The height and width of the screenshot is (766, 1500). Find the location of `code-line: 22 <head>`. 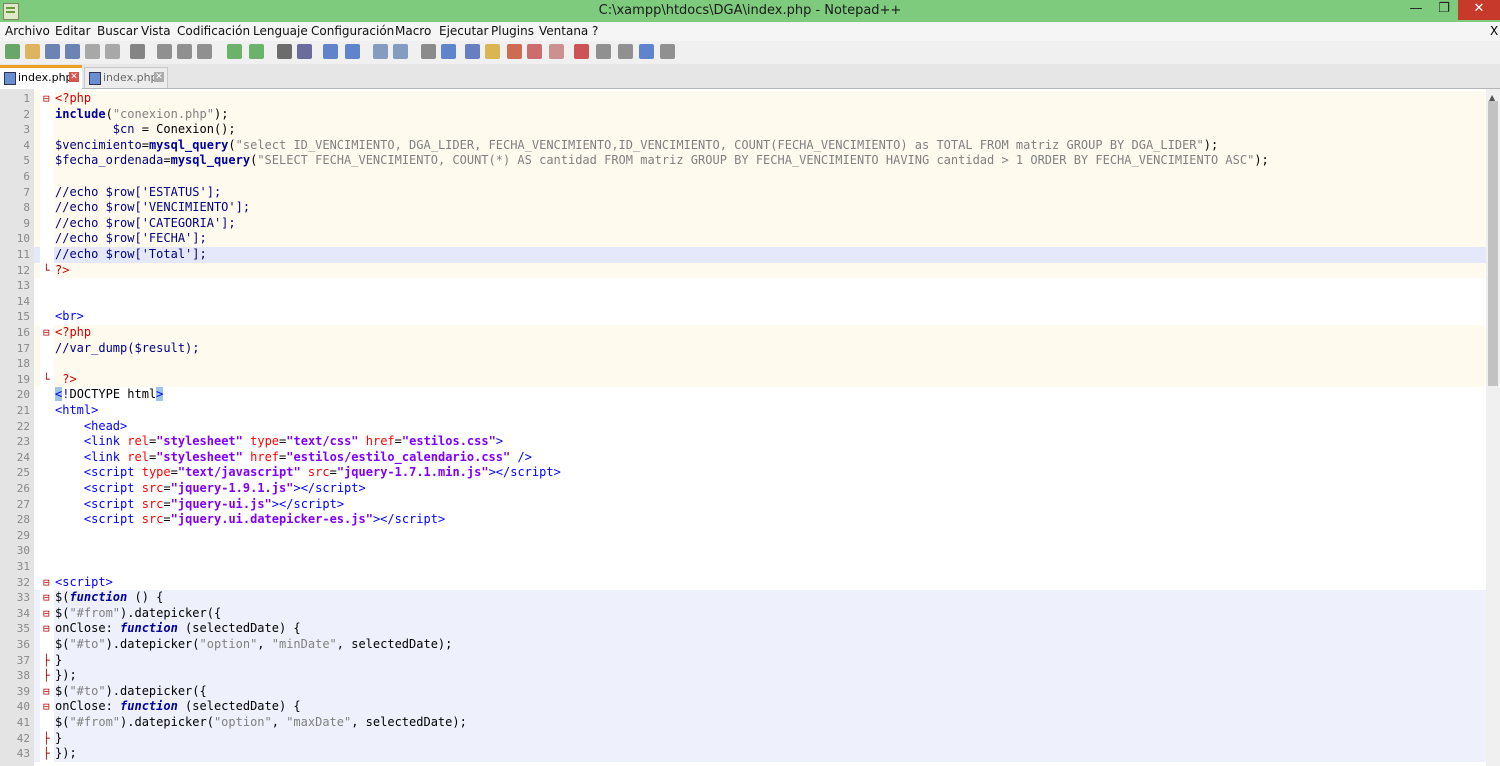

code-line: 22 <head> is located at coordinates (743, 427).